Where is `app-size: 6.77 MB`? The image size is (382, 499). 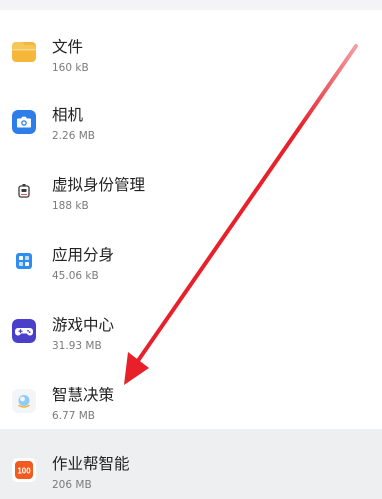
app-size: 6.77 MB is located at coordinates (73, 416).